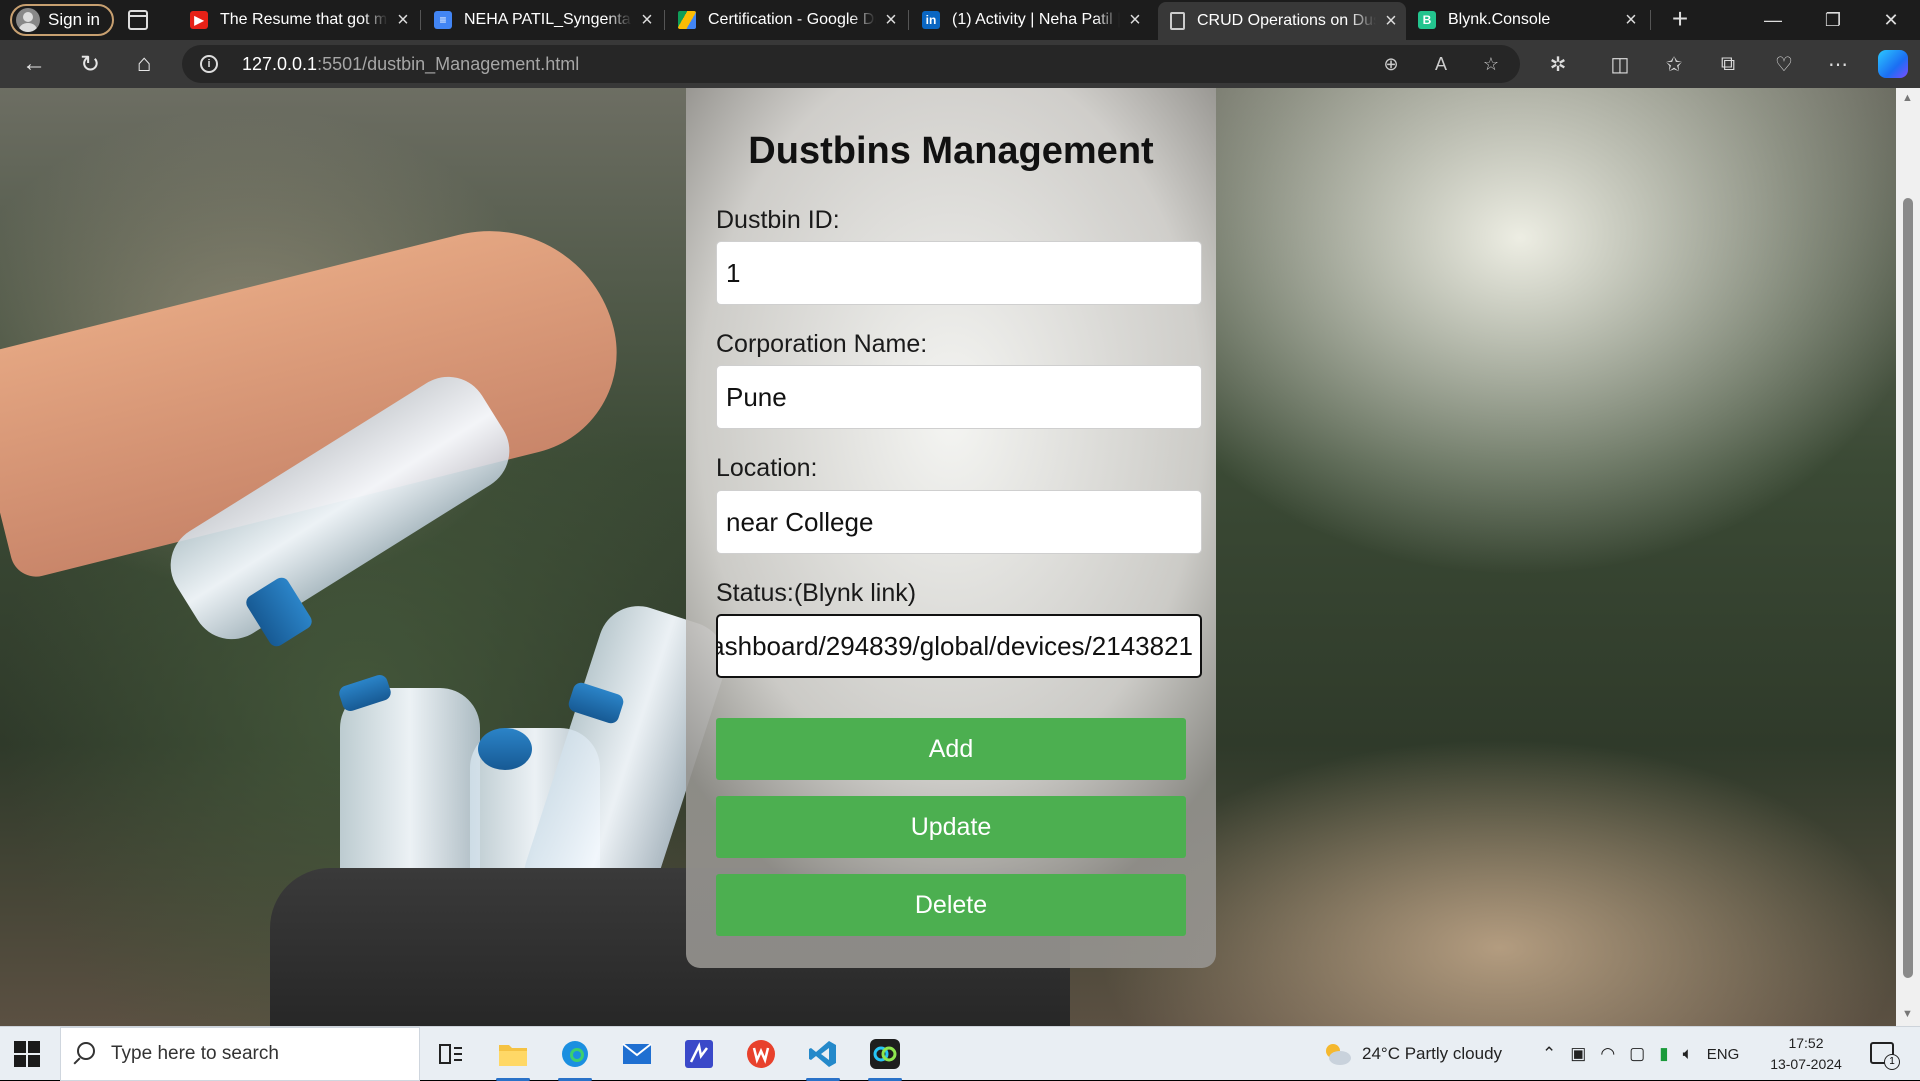 The image size is (1920, 1081). What do you see at coordinates (1030, 20) in the screenshot?
I see `tab-linkedin: in (1) Activity | Neha Patil | L ×` at bounding box center [1030, 20].